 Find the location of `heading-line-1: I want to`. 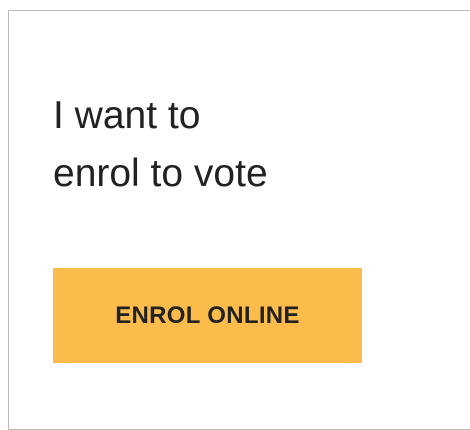

heading-line-1: I want to is located at coordinates (127, 115).